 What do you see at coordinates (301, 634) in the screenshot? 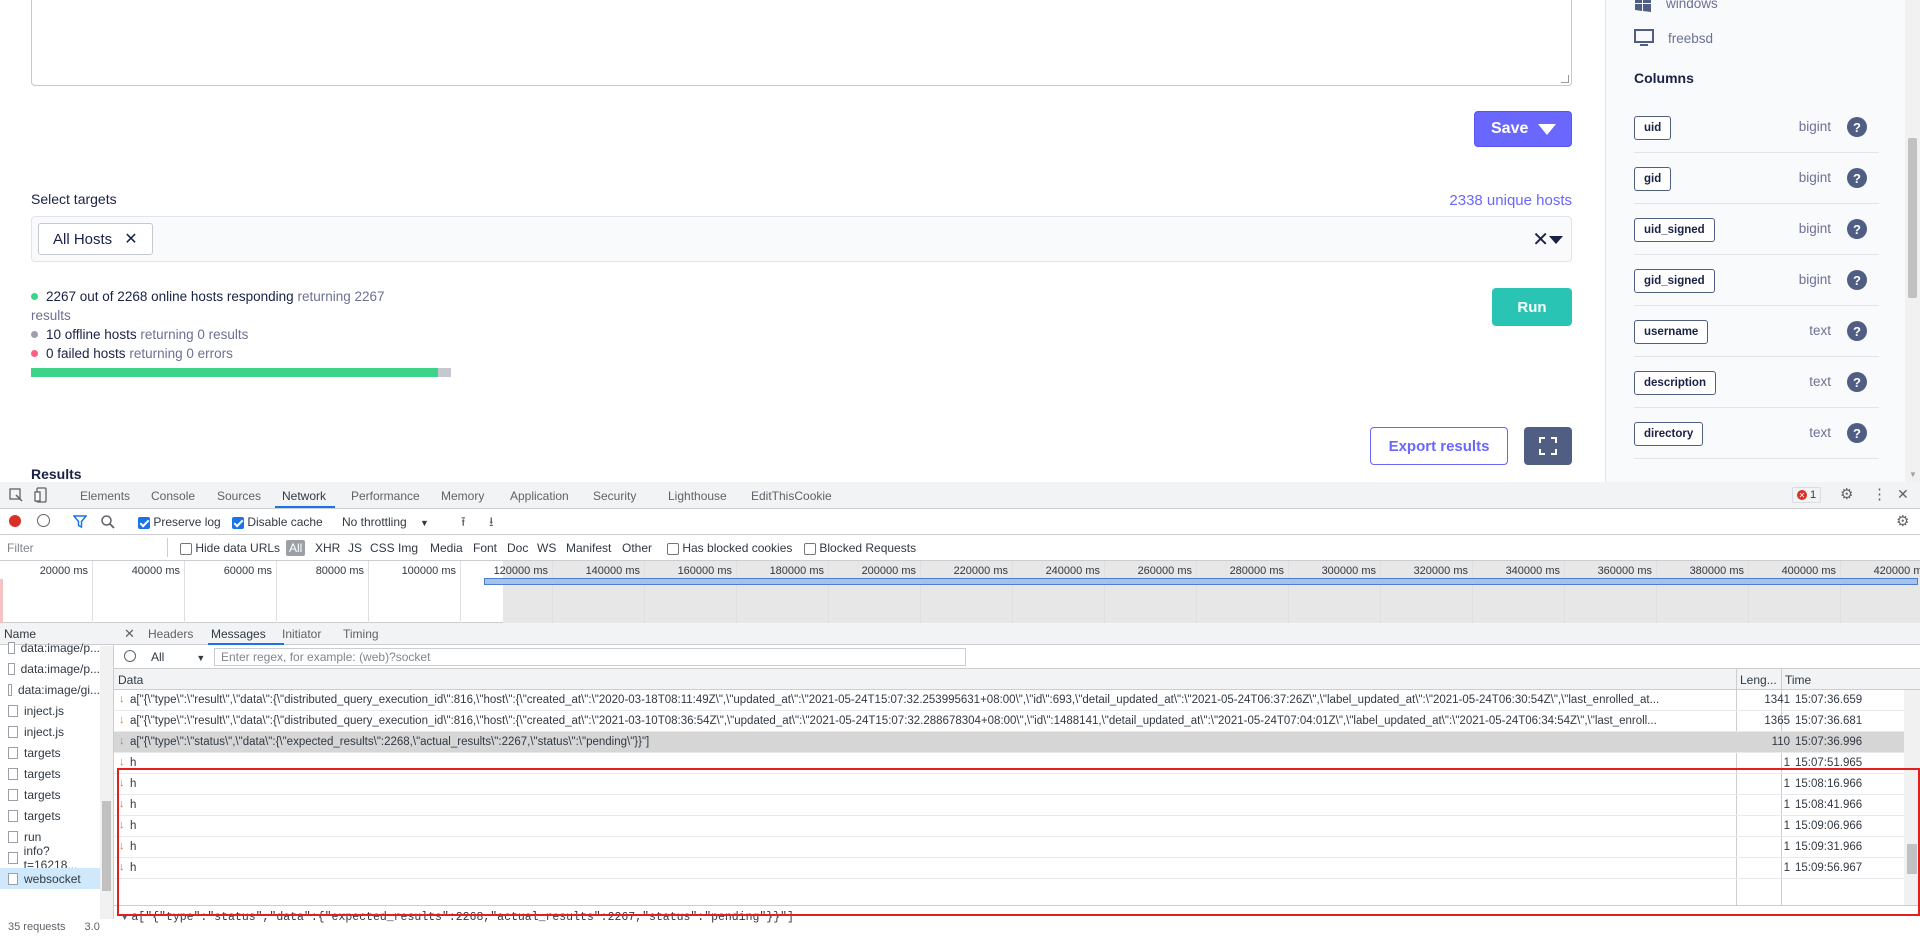
I see `detail-tab-initiator: Initiator` at bounding box center [301, 634].